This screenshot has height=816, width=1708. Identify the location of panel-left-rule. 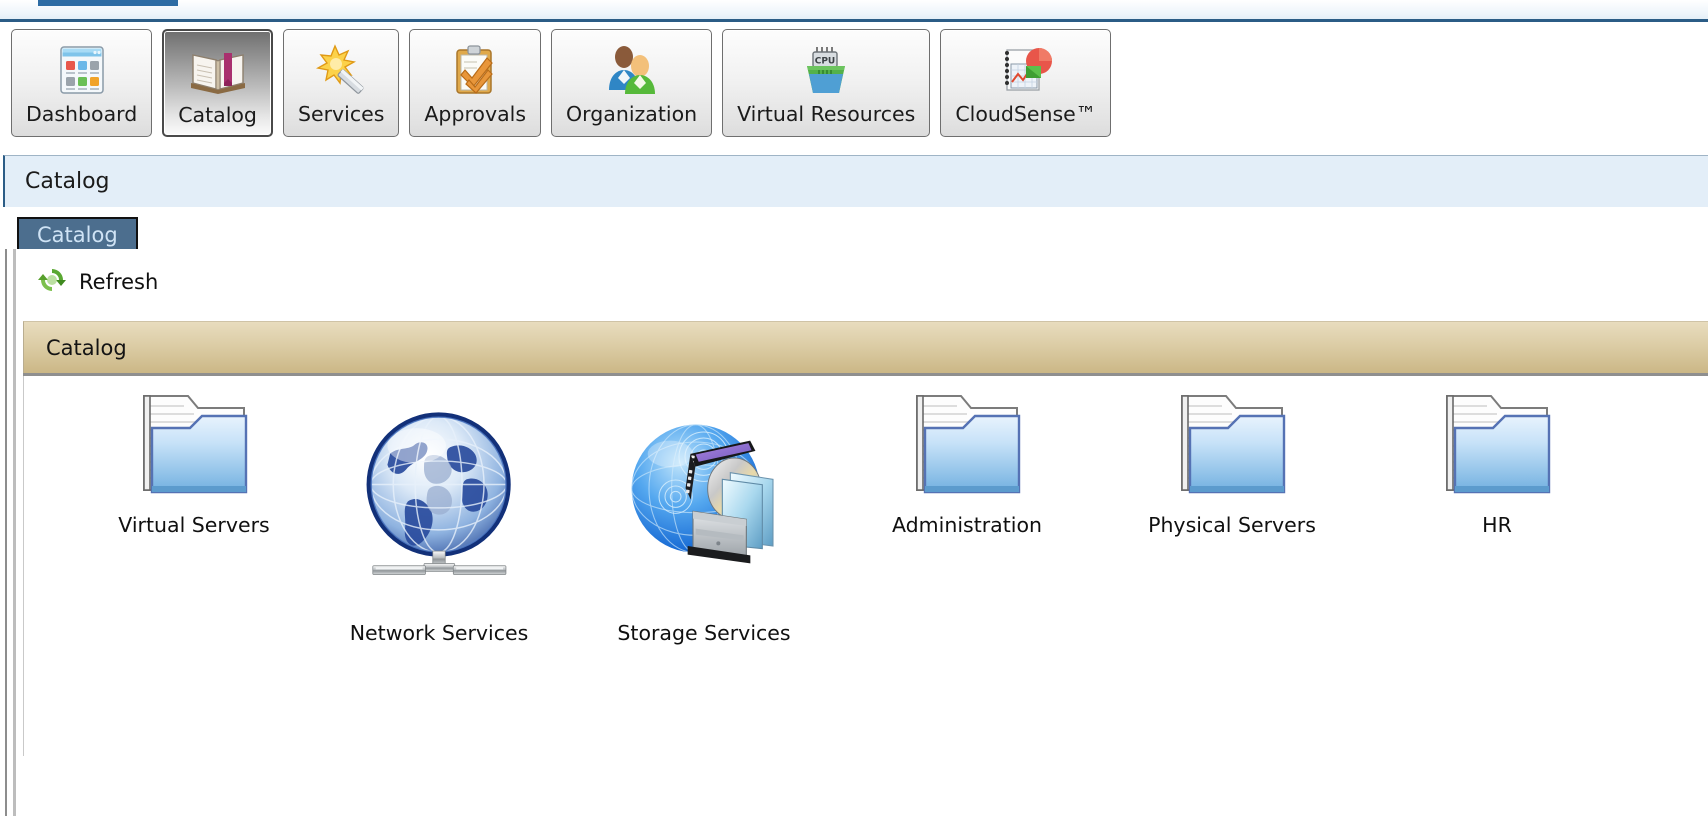
(14, 532).